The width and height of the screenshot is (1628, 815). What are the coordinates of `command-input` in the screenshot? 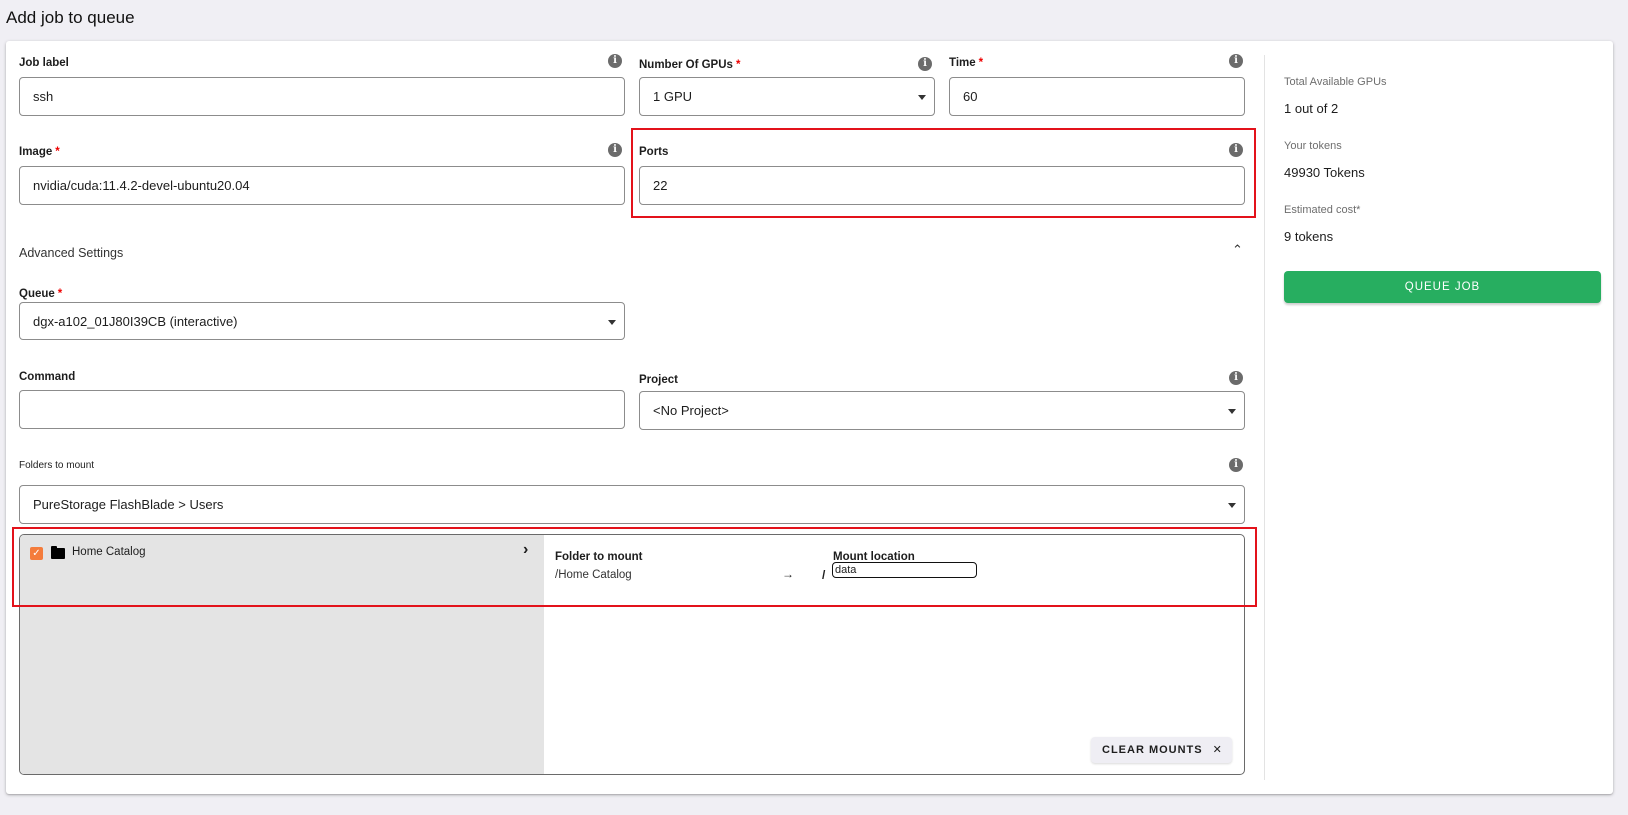 It's located at (322, 409).